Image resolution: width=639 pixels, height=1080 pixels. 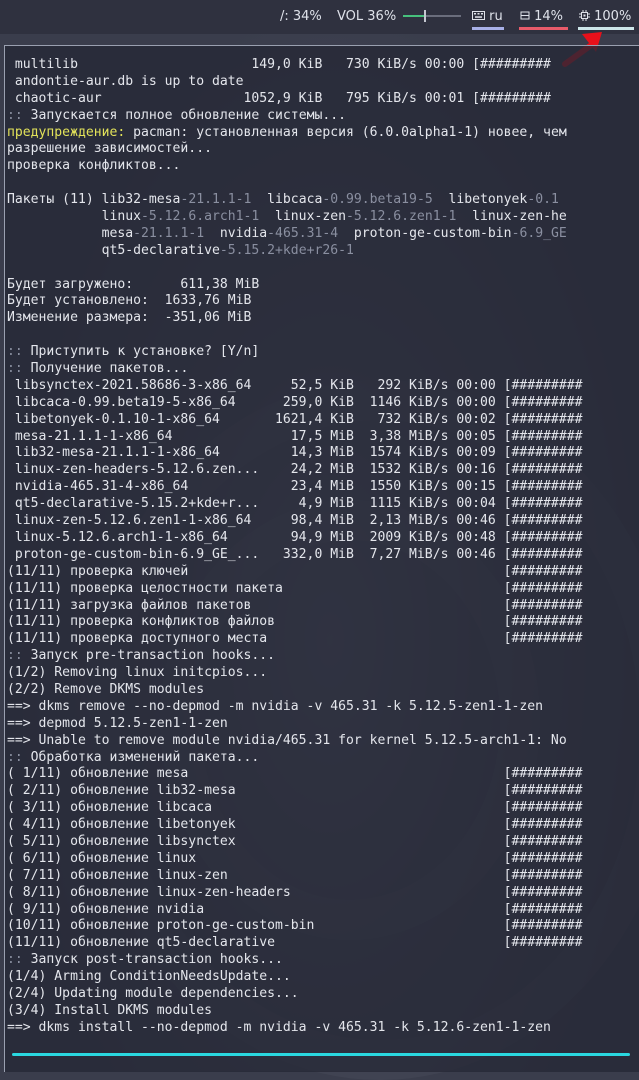 I want to click on terminal-text: Будет установлено: 1633,76 MiB, so click(x=129, y=301).